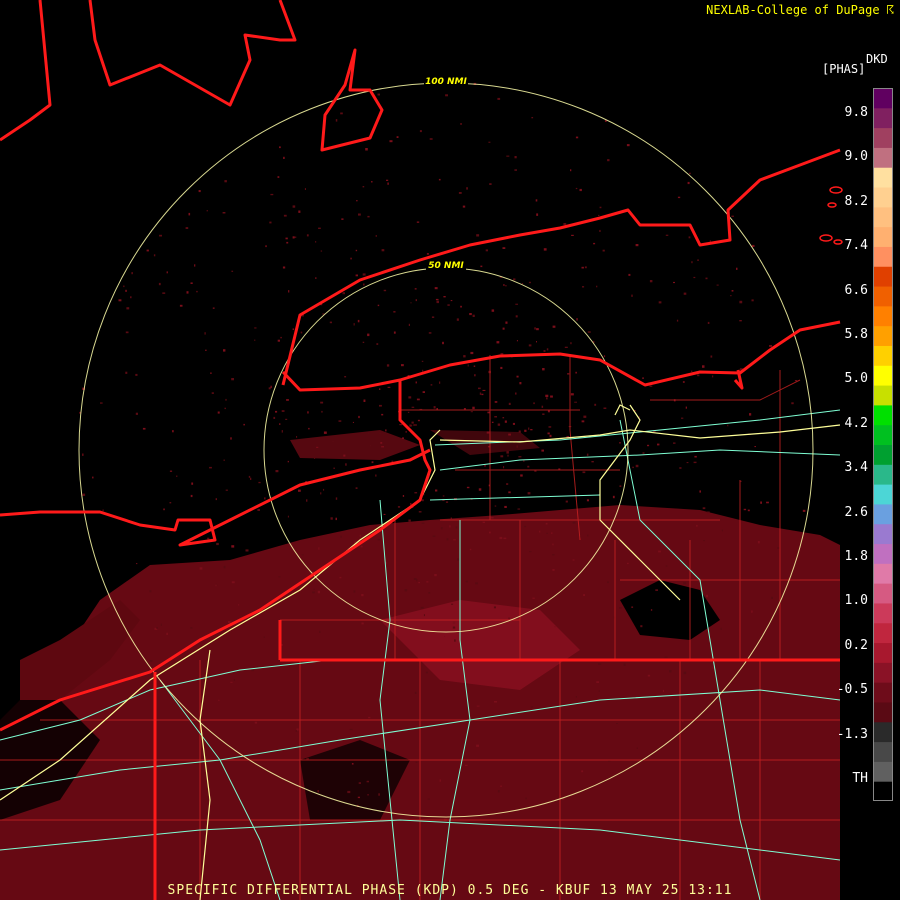 The image size is (900, 900). Describe the element at coordinates (446, 266) in the screenshot. I see `range-ring-label-50: 50 NMI` at that location.